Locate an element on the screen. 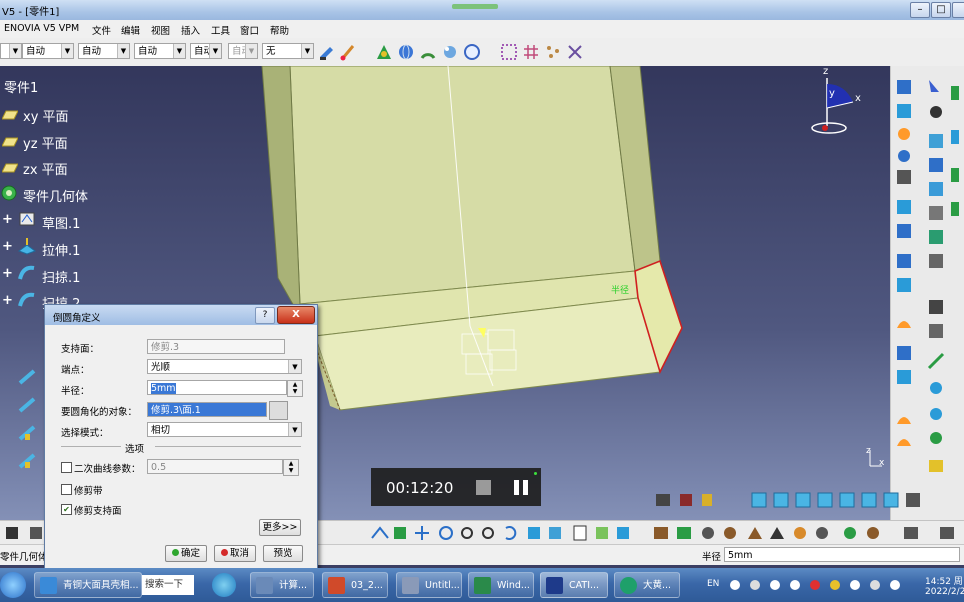 This screenshot has width=964, height=602. options-divider is located at coordinates (91, 446).